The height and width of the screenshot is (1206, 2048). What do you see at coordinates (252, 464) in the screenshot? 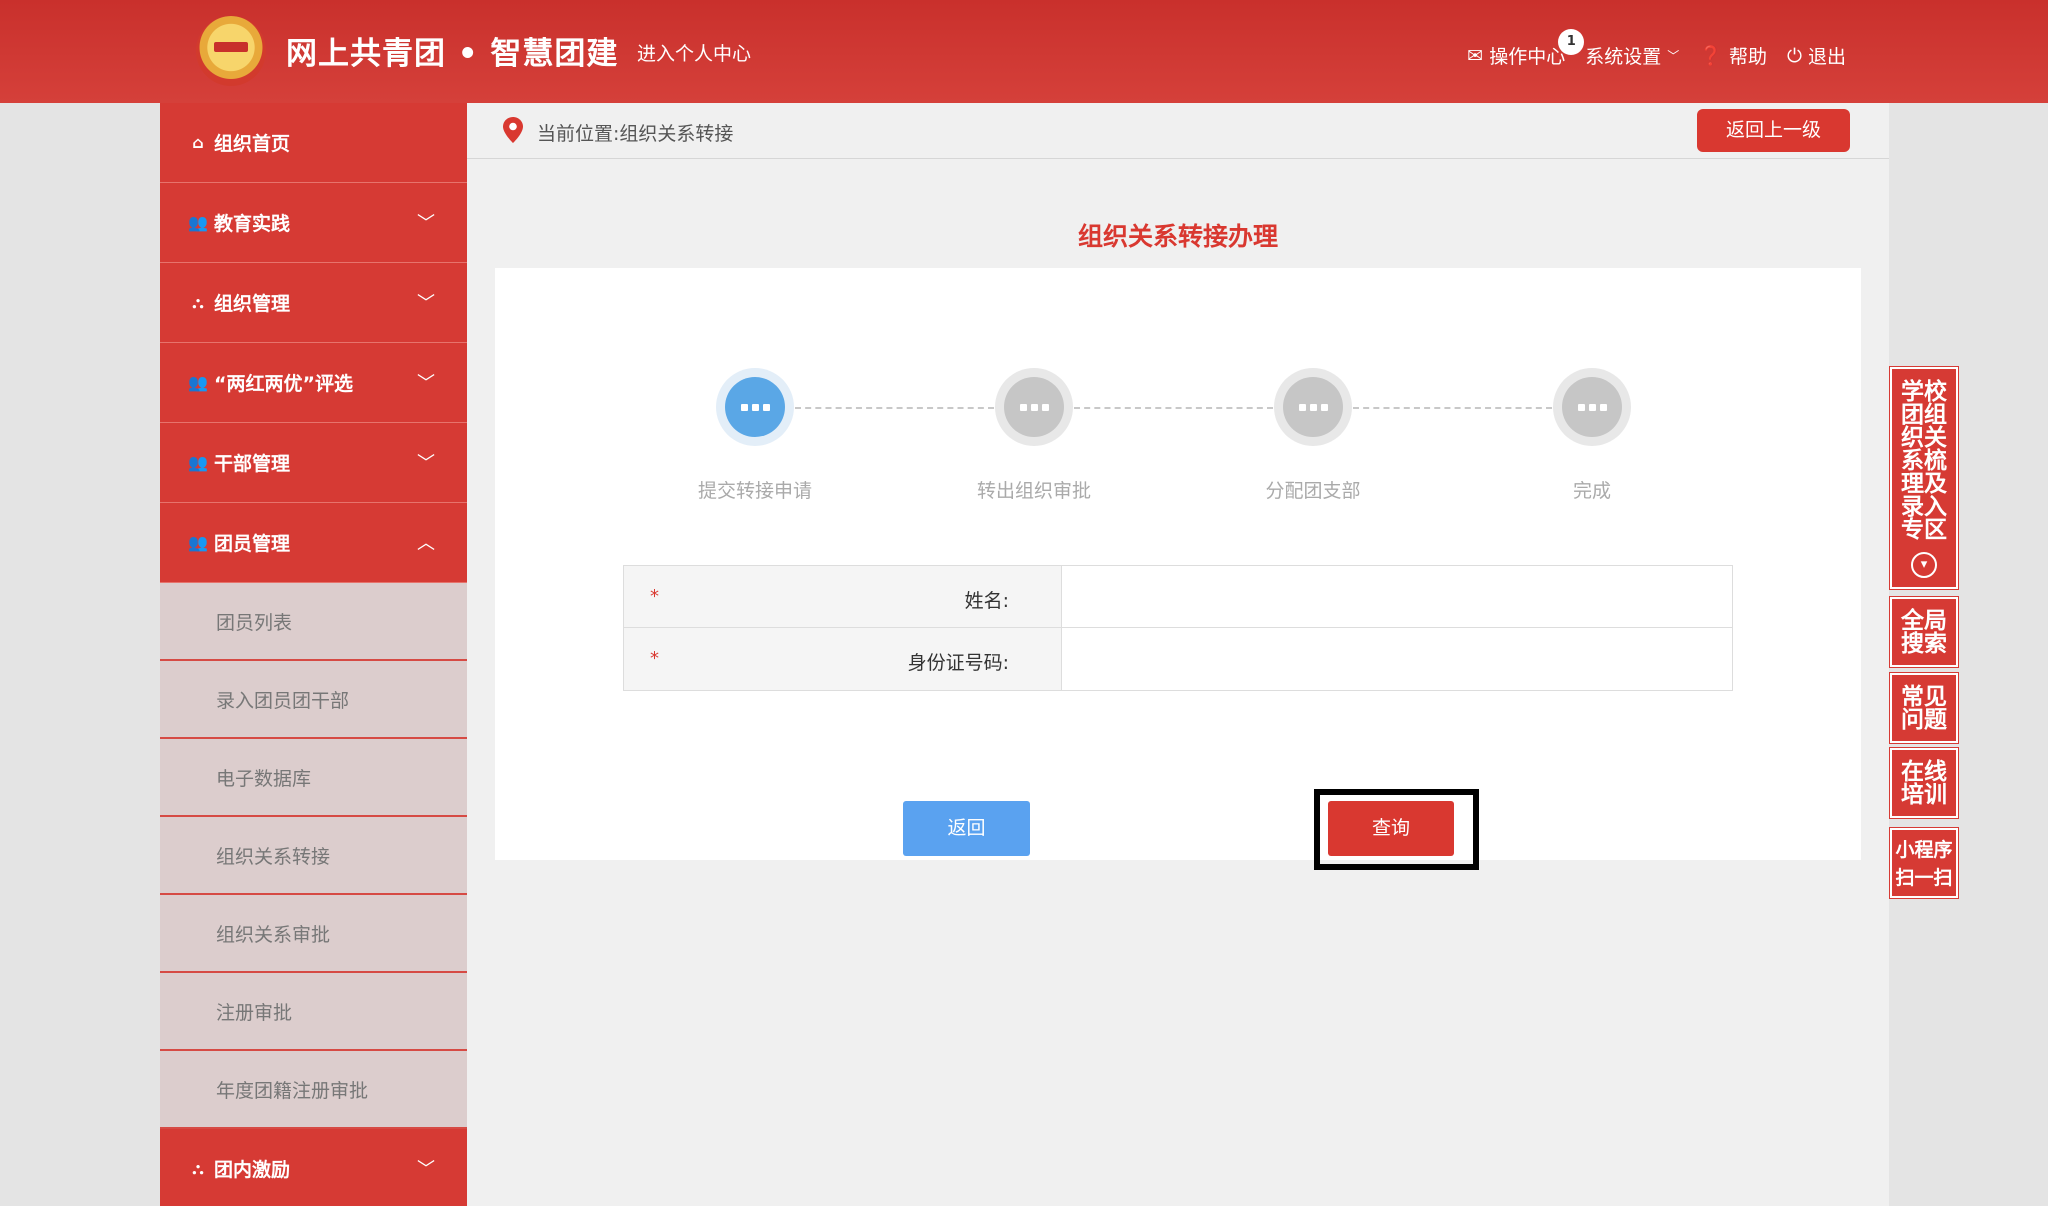
I see `sidebar-item-label: 干部管理` at bounding box center [252, 464].